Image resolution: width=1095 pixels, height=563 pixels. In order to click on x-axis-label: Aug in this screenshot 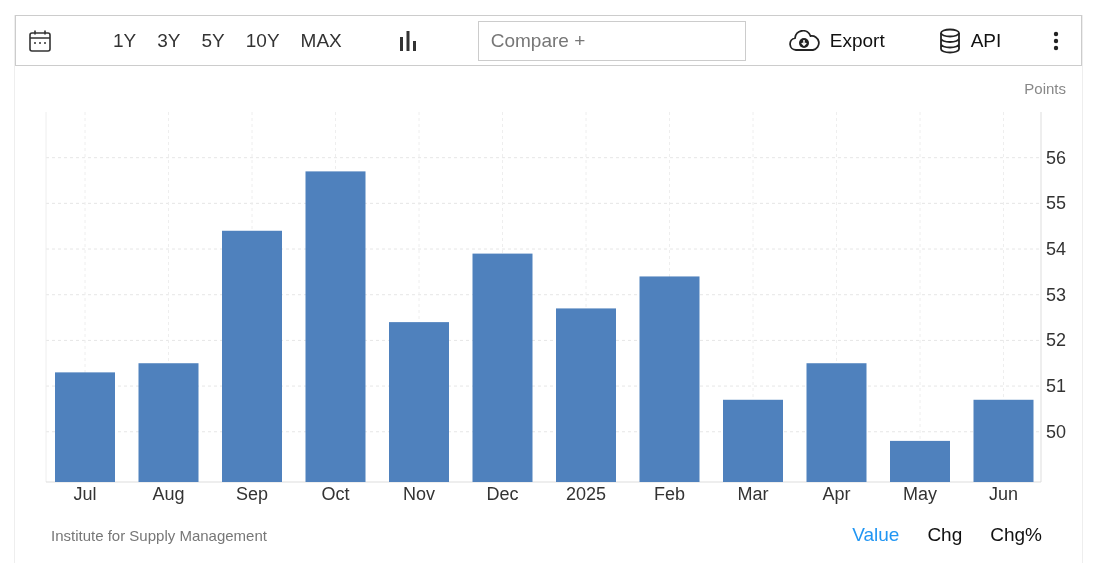, I will do `click(168, 494)`.